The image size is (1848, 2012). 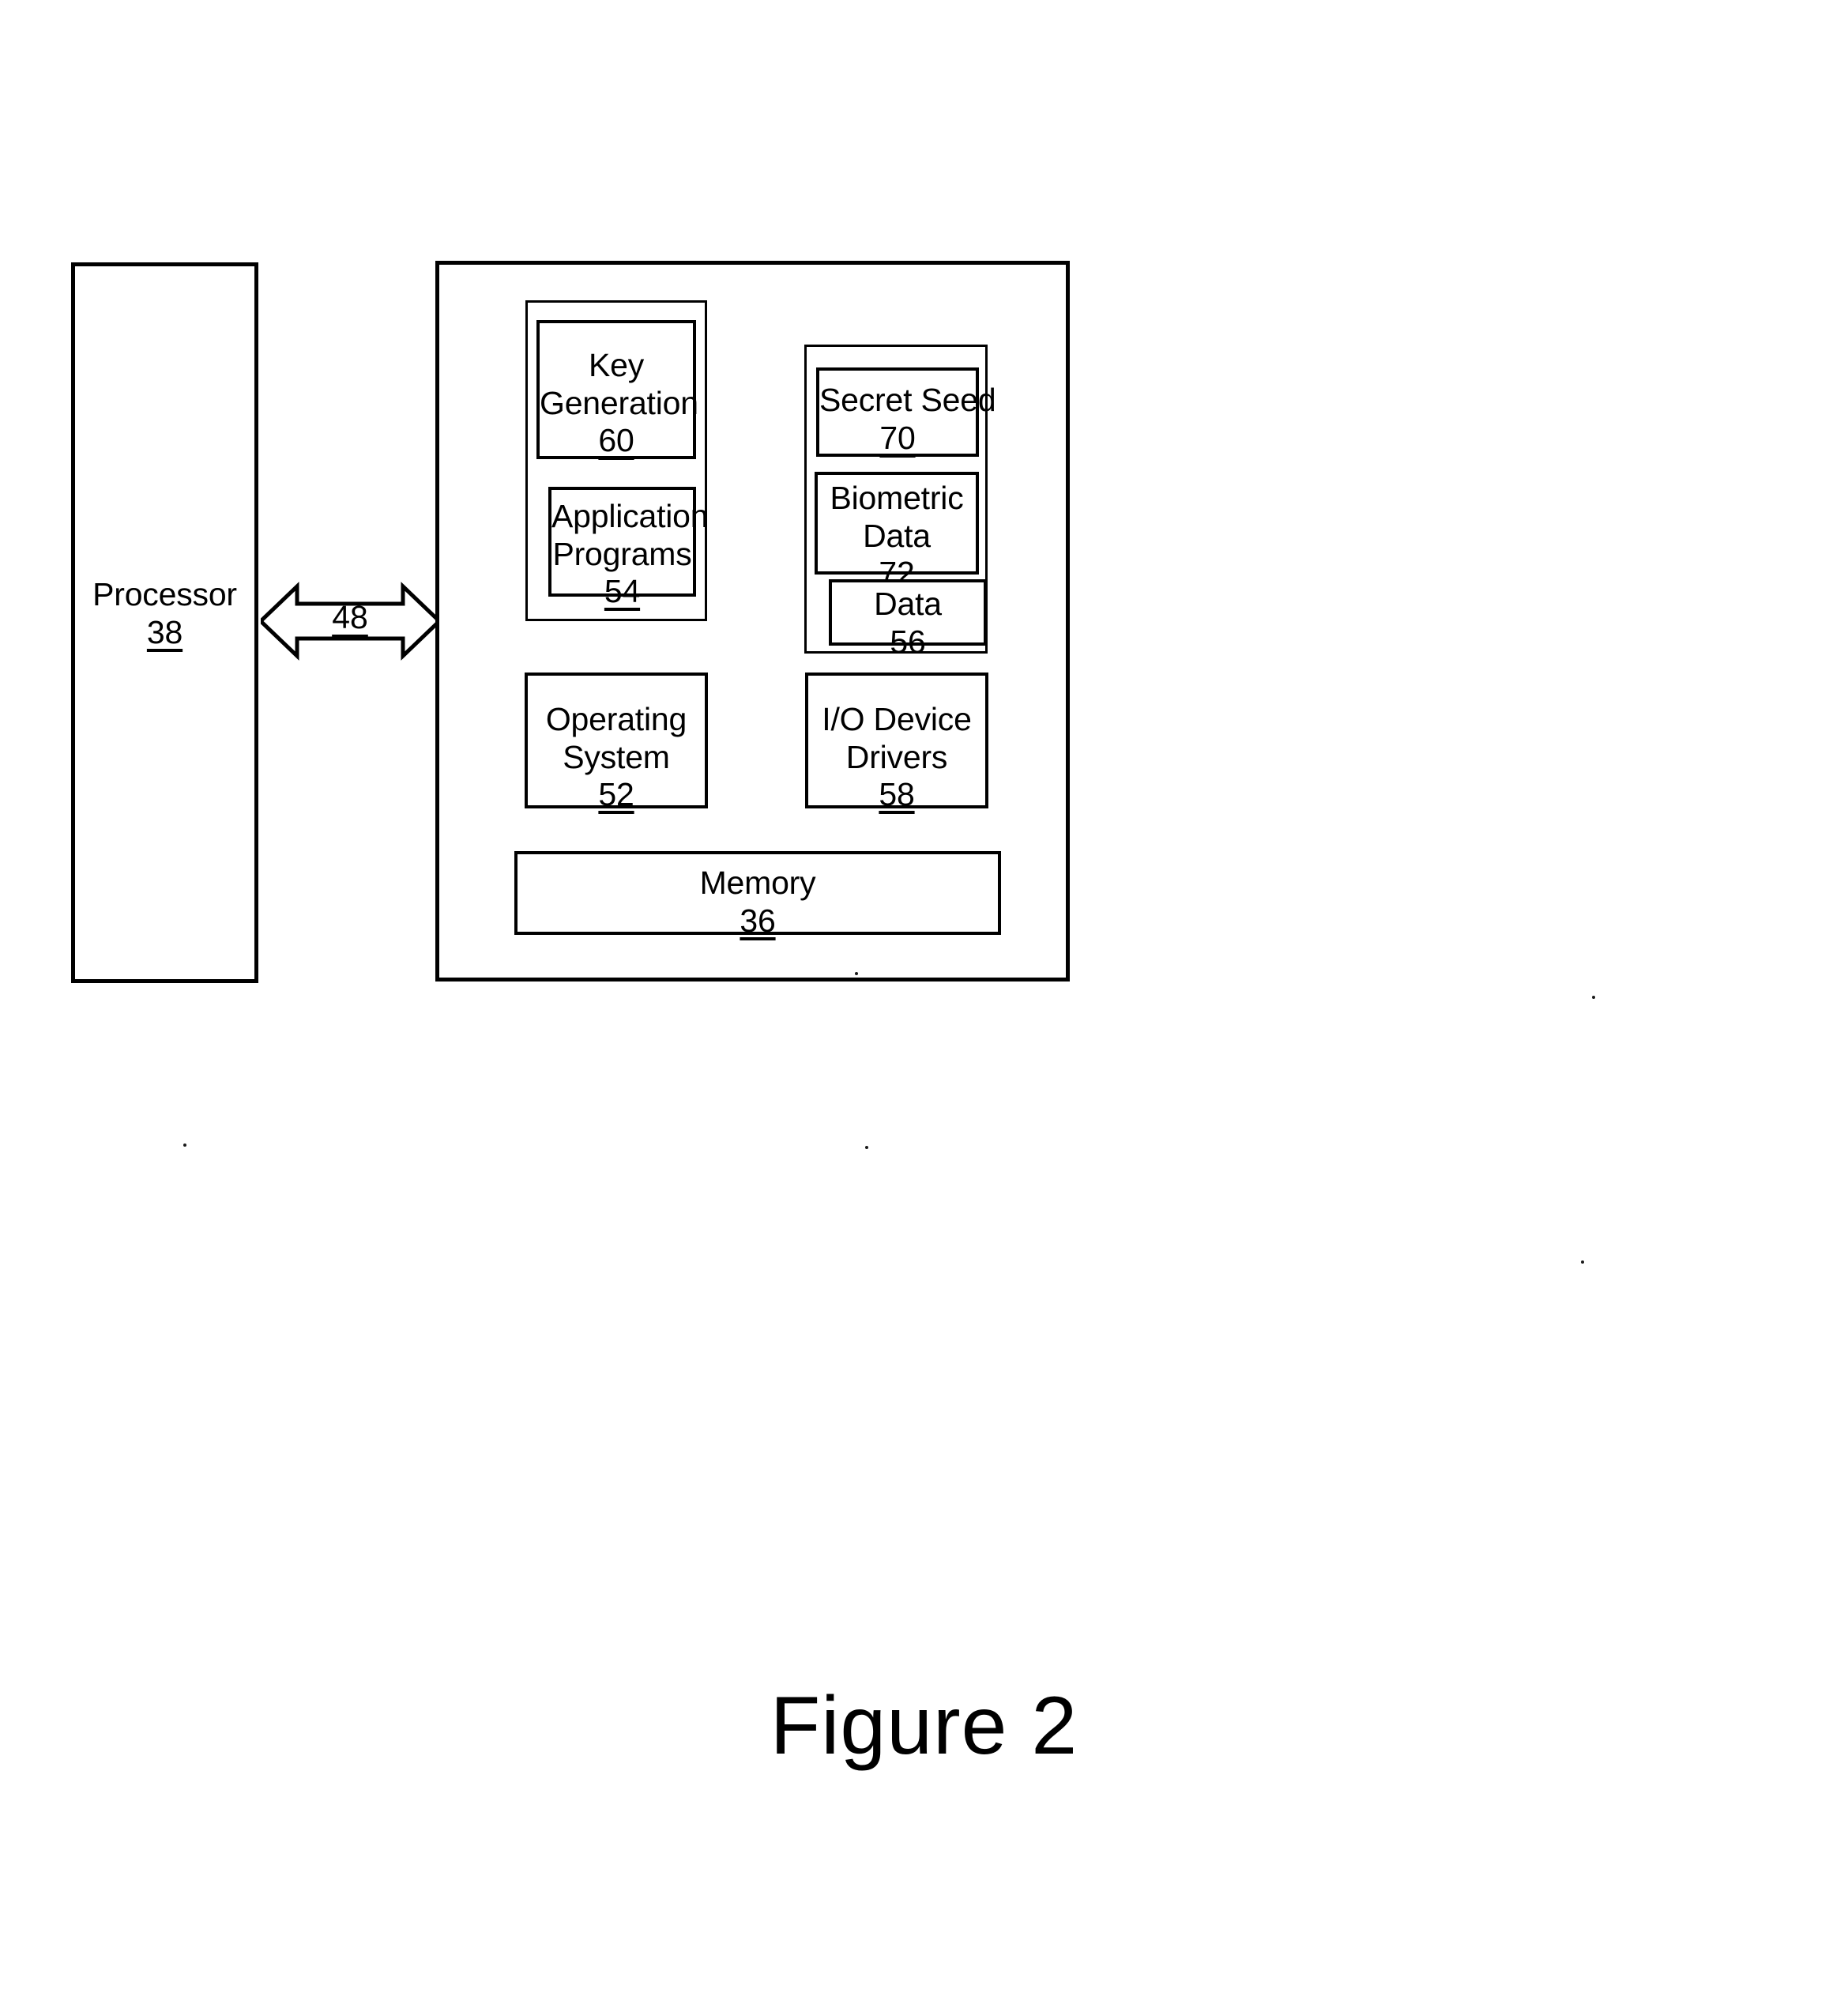 What do you see at coordinates (616, 794) in the screenshot?
I see `operating-system-ref-number: 52` at bounding box center [616, 794].